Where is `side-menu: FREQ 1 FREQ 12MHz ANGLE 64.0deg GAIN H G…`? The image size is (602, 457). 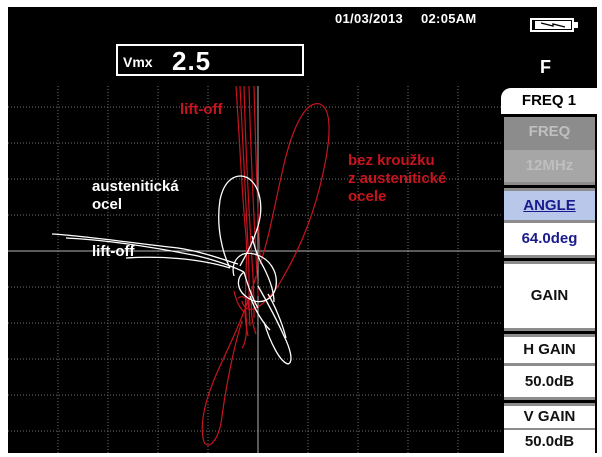 side-menu: FREQ 1 FREQ 12MHz ANGLE 64.0deg GAIN H G… is located at coordinates (549, 269).